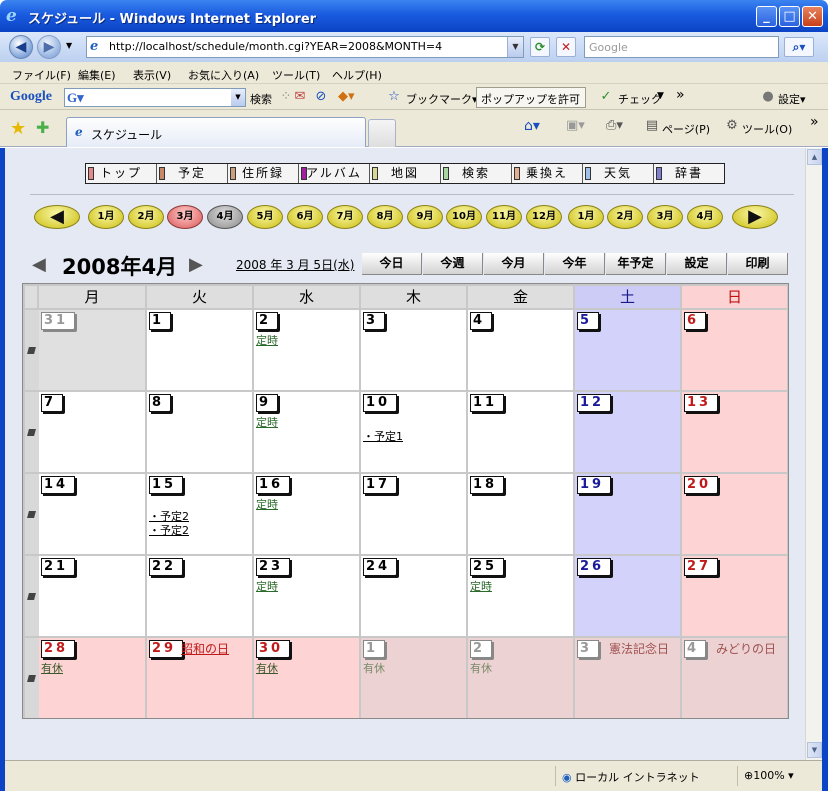 The height and width of the screenshot is (791, 828). Describe the element at coordinates (701, 485) in the screenshot. I see `day-number: 20` at that location.